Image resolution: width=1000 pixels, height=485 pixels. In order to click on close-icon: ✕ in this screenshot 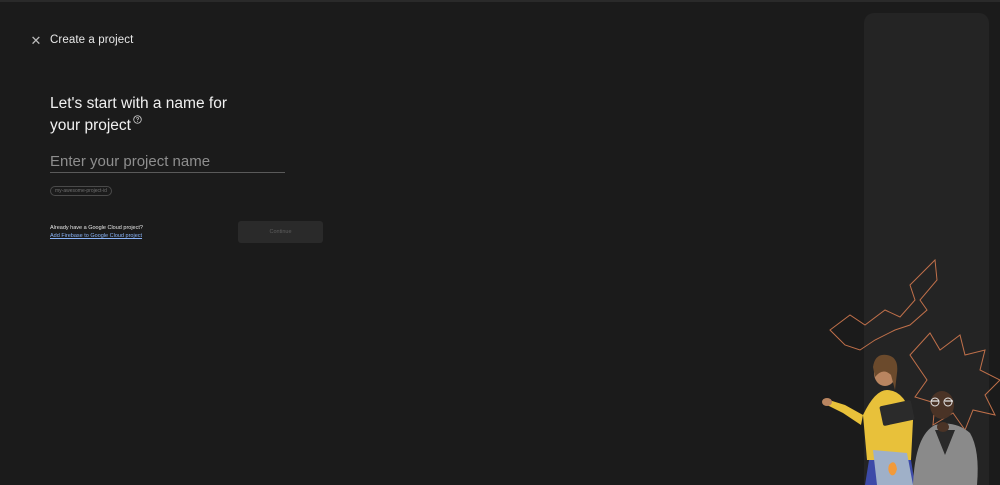, I will do `click(36, 41)`.